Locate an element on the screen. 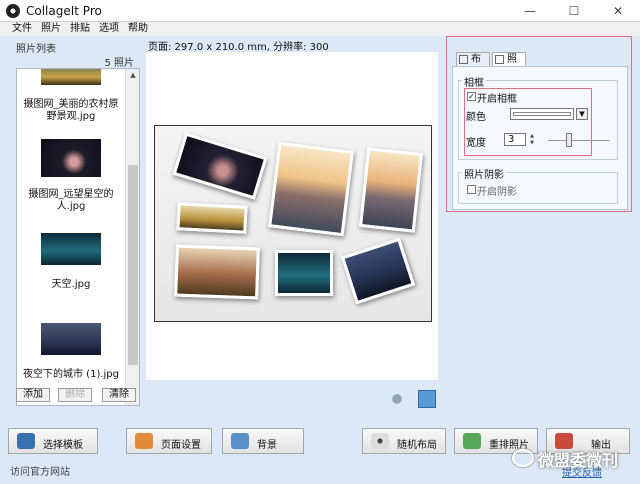 This screenshot has width=640, height=484. menu-file: 文件 is located at coordinates (22, 29).